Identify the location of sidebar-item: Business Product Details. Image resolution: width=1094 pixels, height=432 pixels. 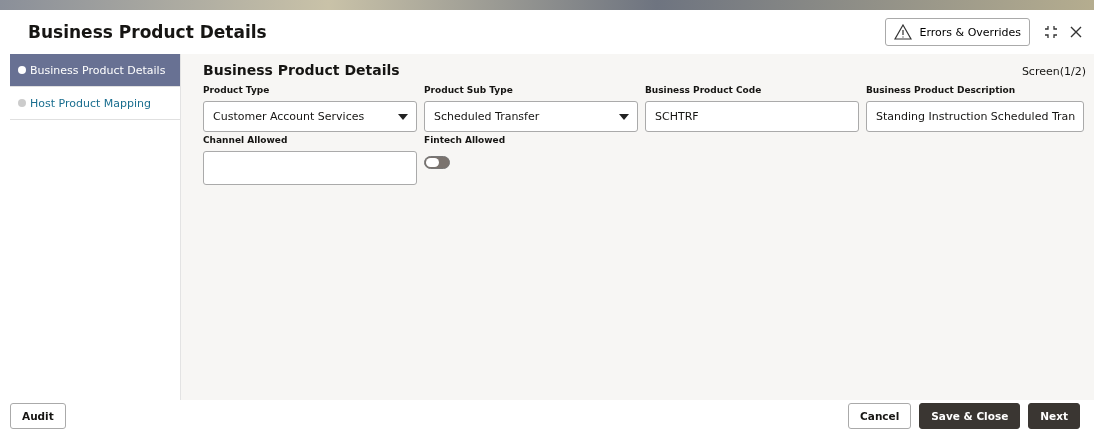
(95, 70).